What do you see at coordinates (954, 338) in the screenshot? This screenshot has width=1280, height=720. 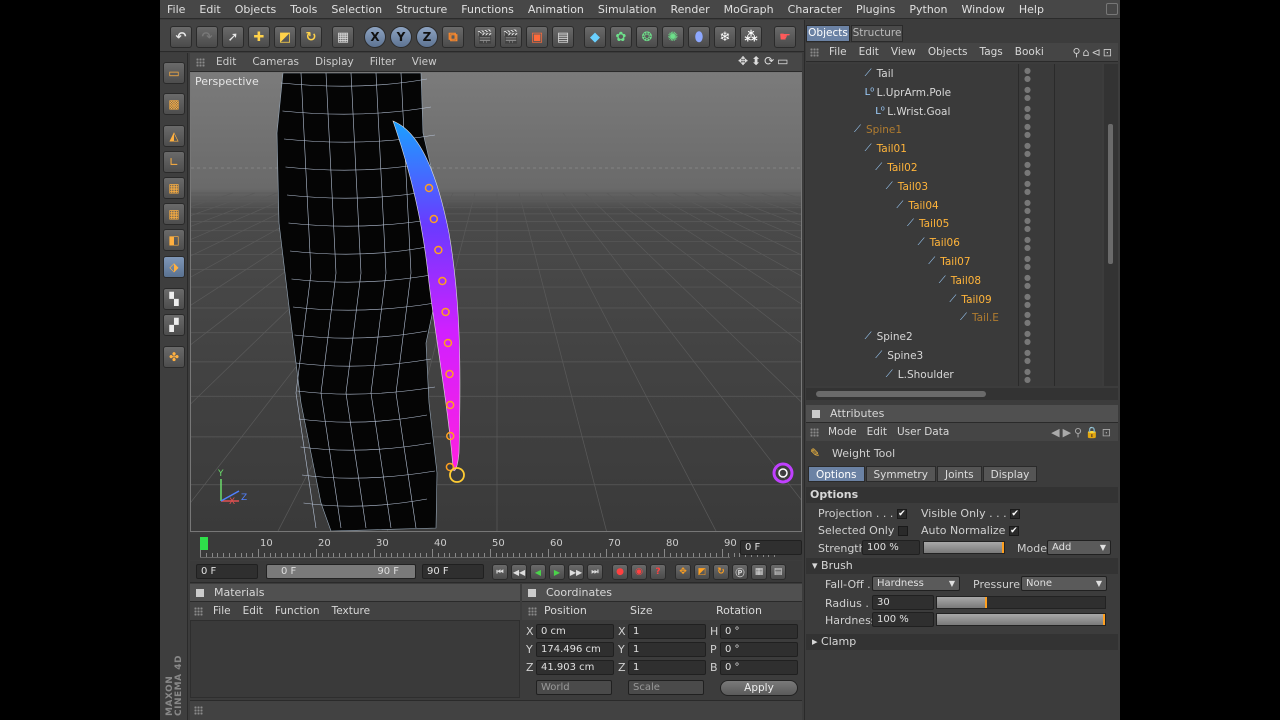 I see `list-item: ⟋ Spine2 ● ●` at bounding box center [954, 338].